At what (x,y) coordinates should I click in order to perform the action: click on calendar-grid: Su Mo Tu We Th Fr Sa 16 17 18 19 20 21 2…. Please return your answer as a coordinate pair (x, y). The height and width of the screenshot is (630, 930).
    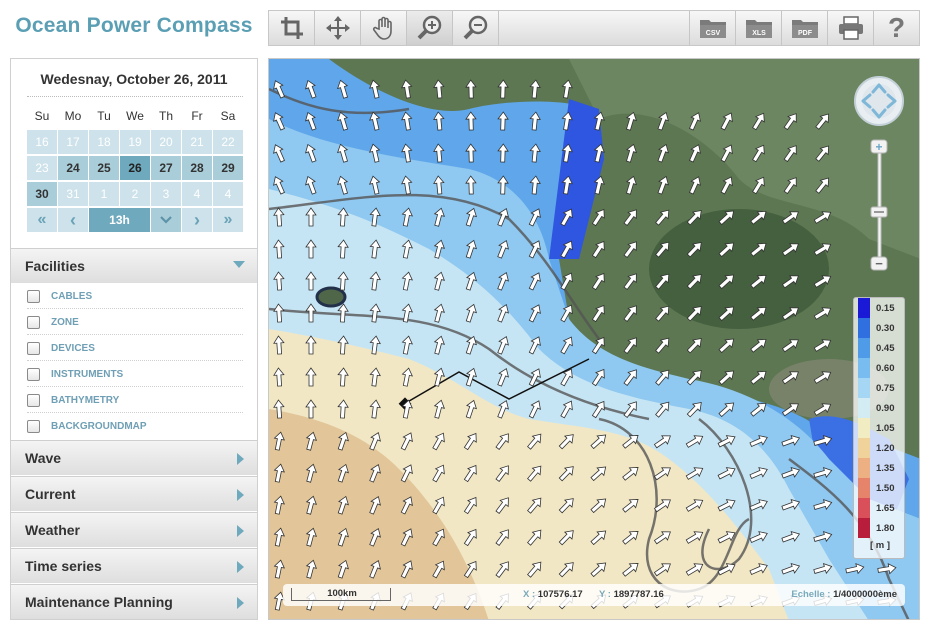
    Looking at the image, I should click on (136, 169).